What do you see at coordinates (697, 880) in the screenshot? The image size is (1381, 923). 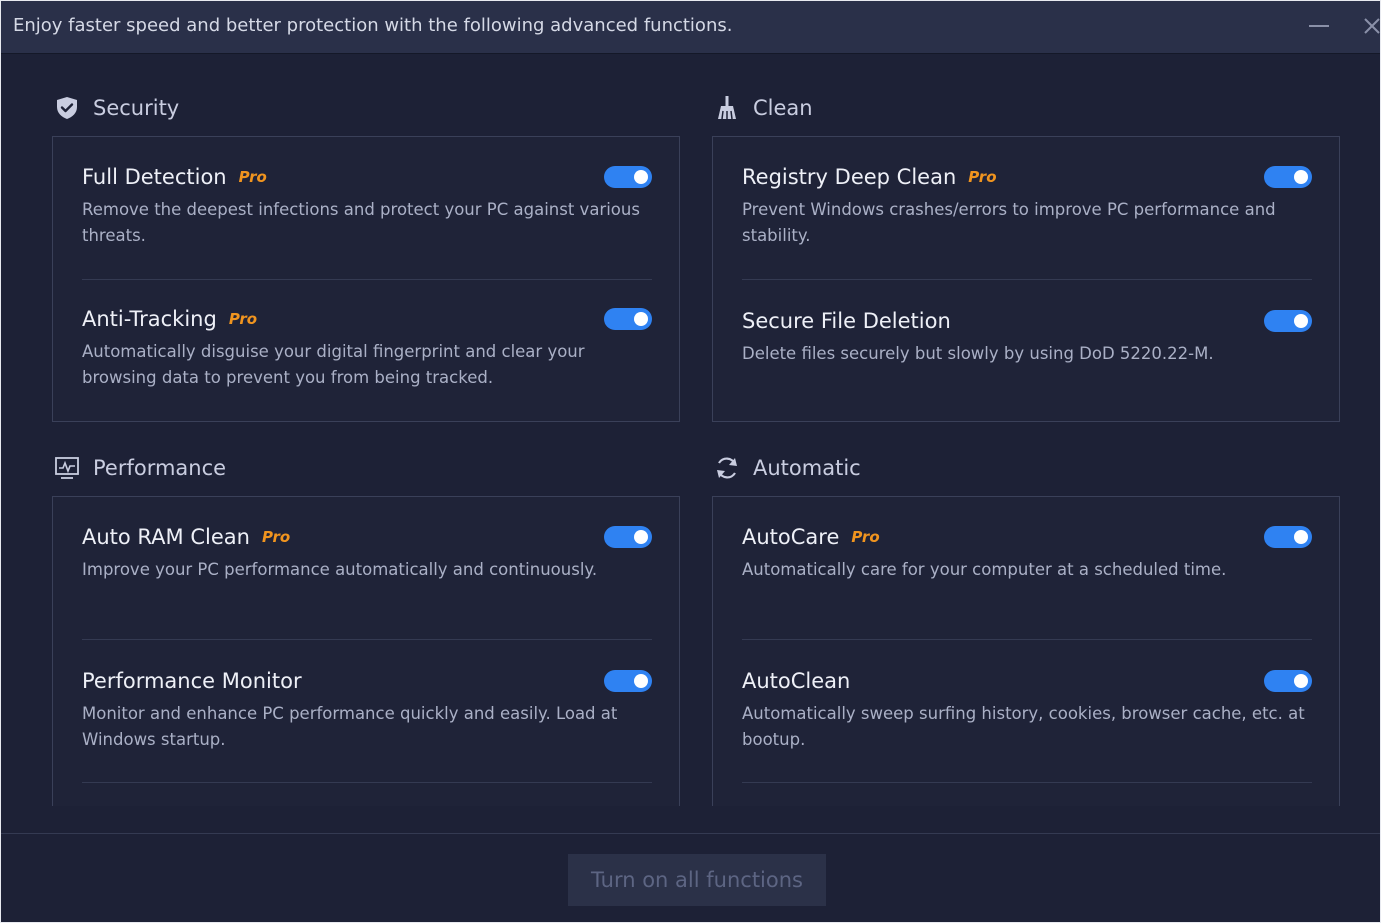 I see `turn-on-all-functions-button: Turn on all functions` at bounding box center [697, 880].